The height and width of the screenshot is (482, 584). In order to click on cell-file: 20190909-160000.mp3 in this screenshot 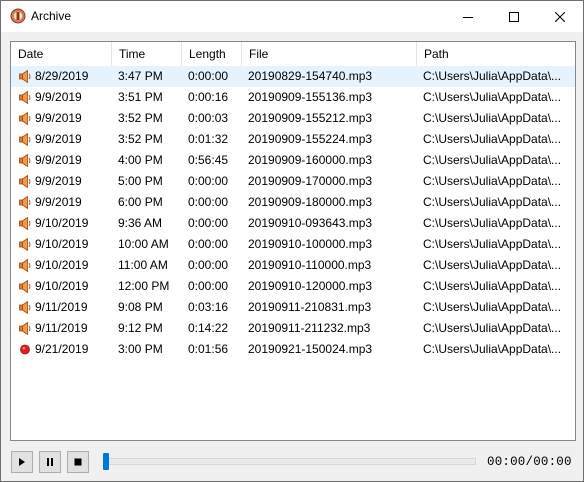, I will do `click(310, 160)`.